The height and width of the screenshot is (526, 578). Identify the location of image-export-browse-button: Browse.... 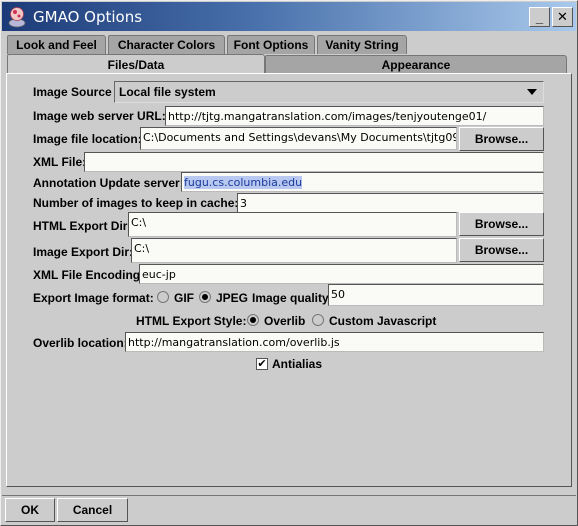
(501, 250).